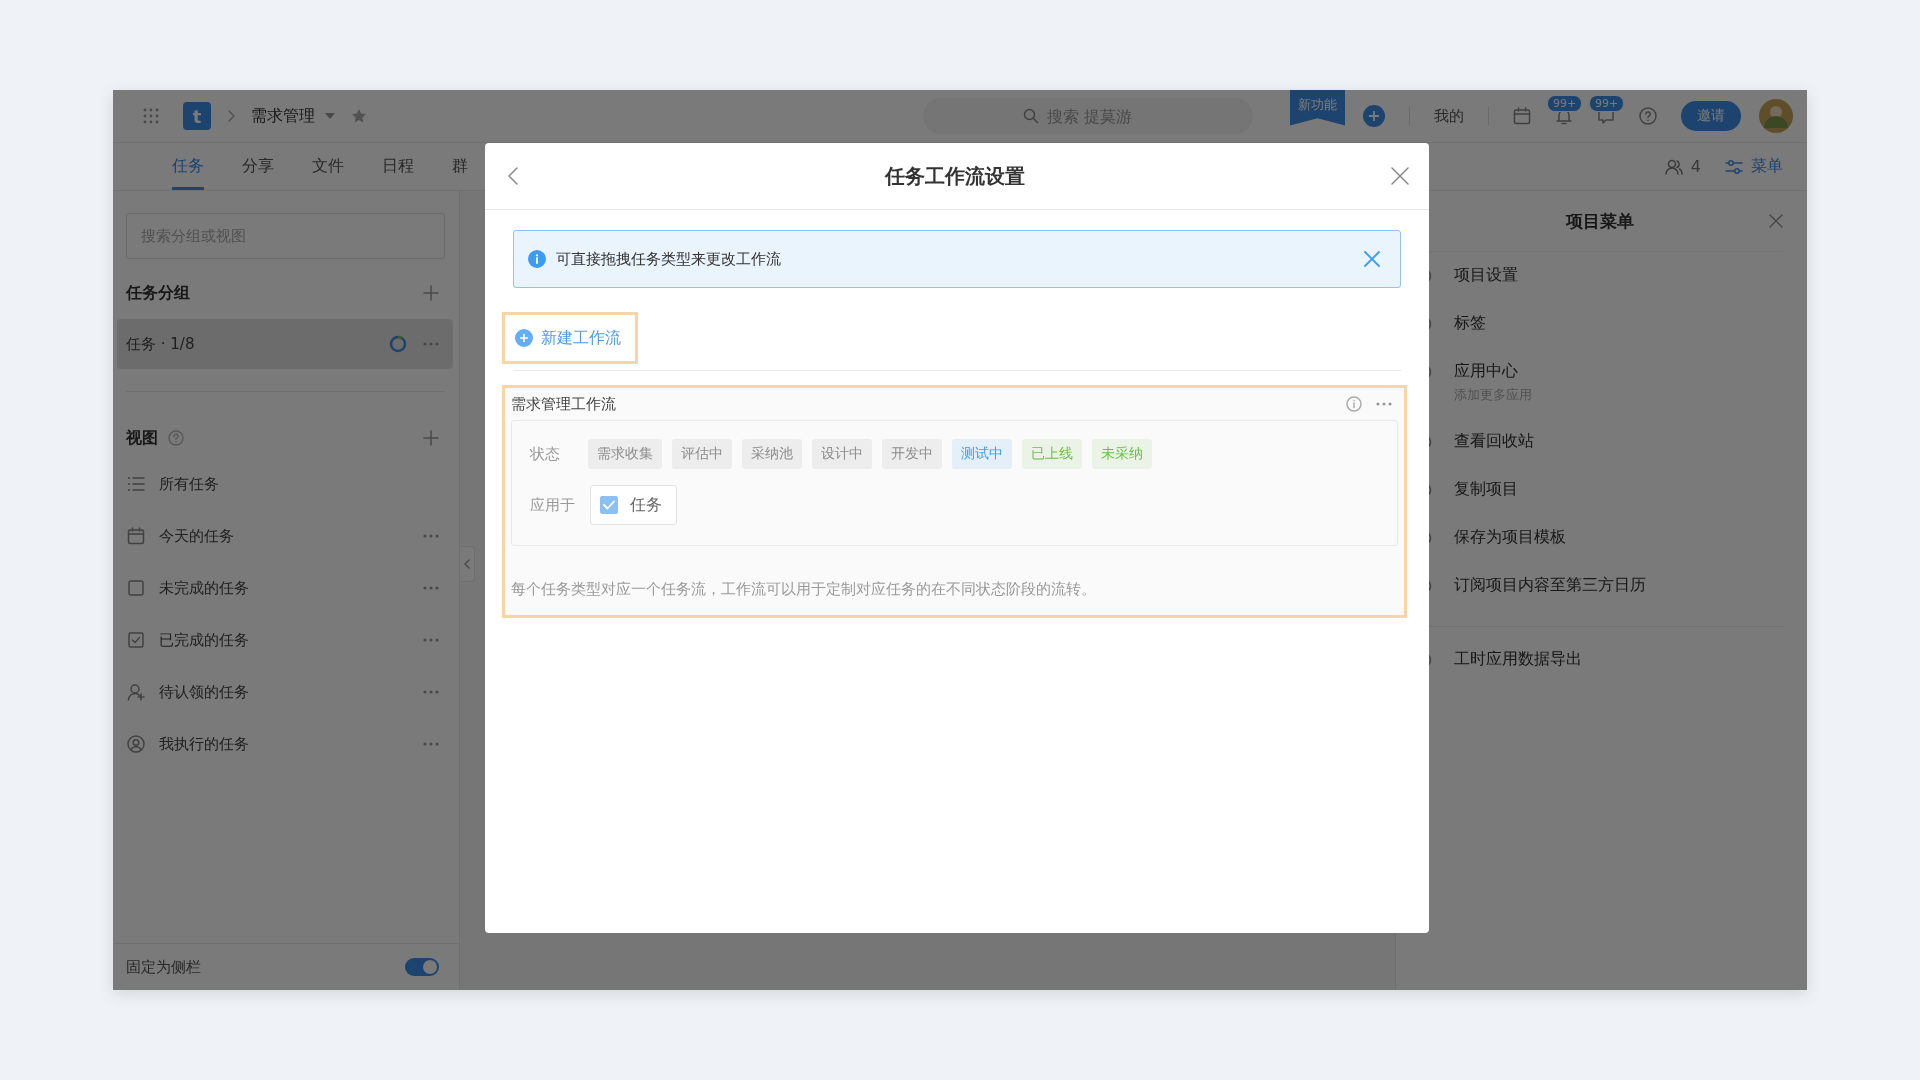 The width and height of the screenshot is (1920, 1080). I want to click on task-group-item: 任务 · 1/8, so click(285, 344).